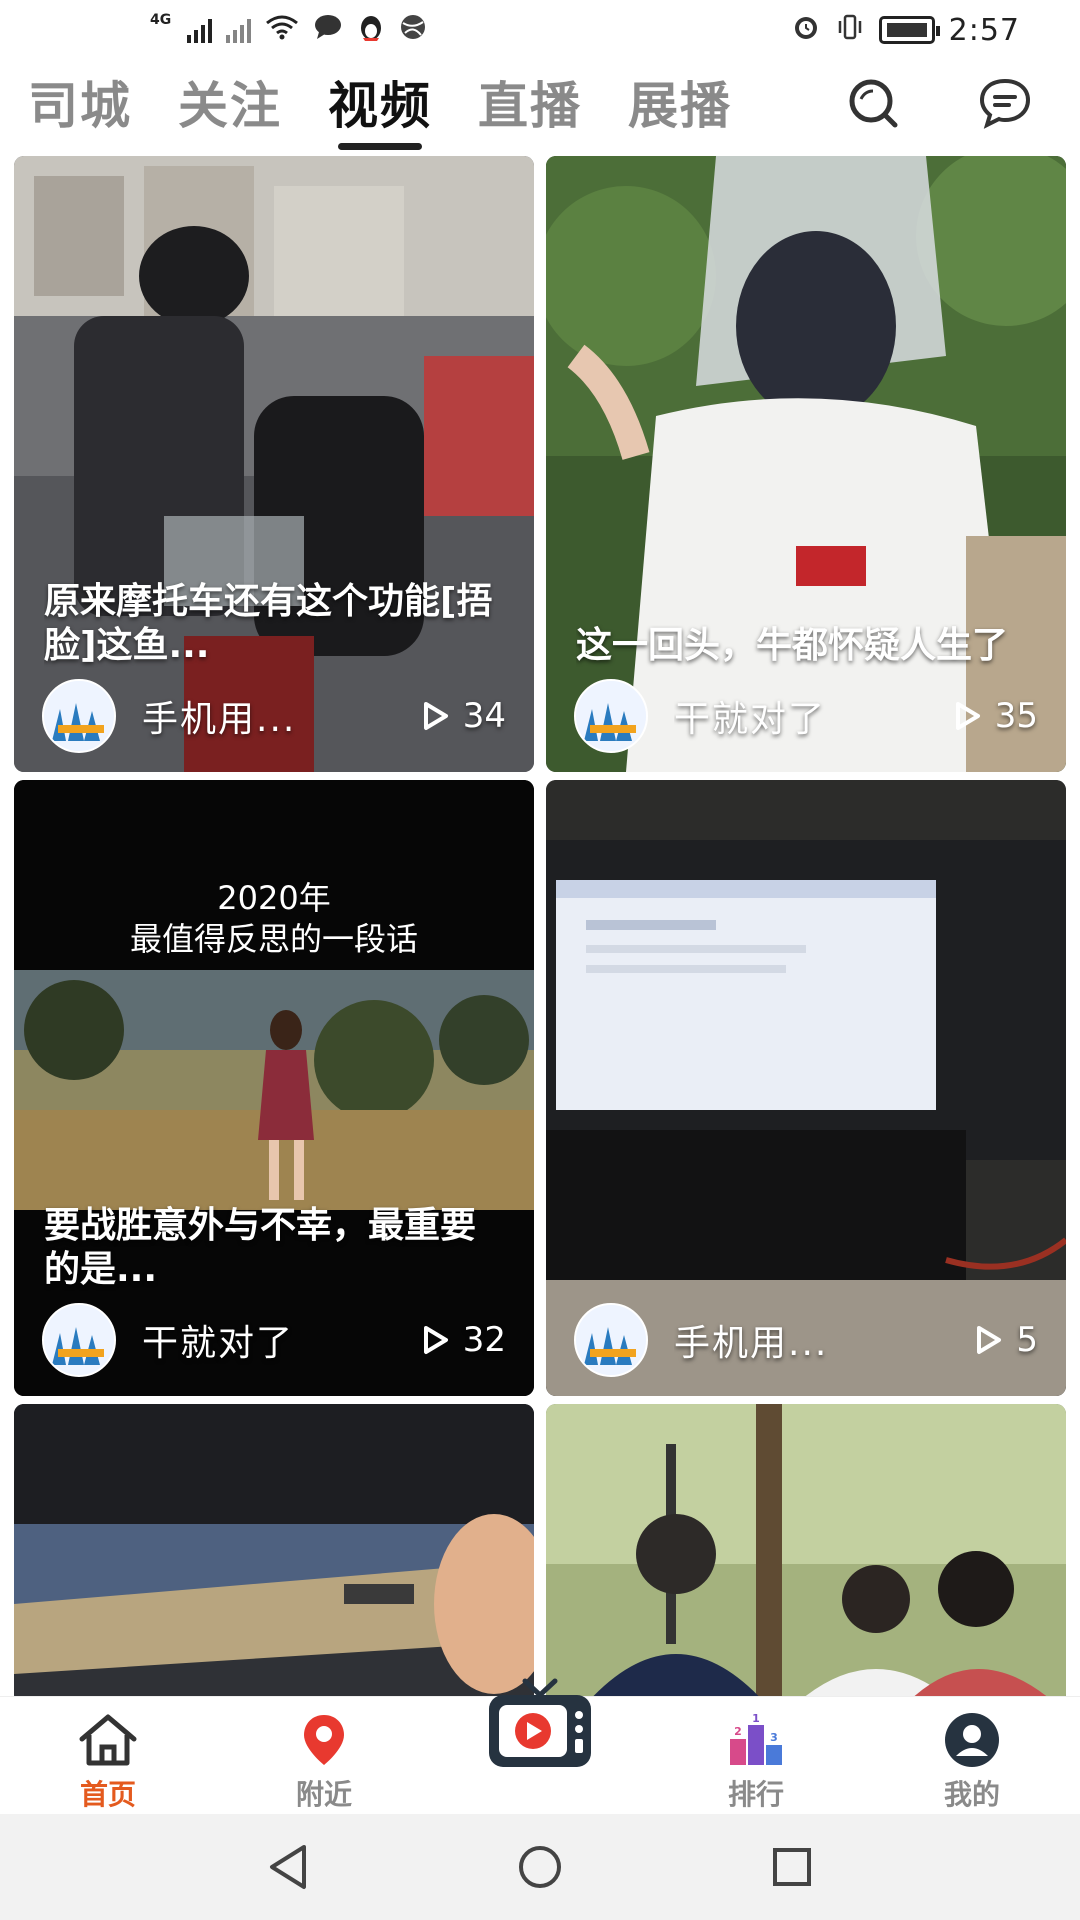 The height and width of the screenshot is (1920, 1080). I want to click on play-count: 32, so click(464, 1340).